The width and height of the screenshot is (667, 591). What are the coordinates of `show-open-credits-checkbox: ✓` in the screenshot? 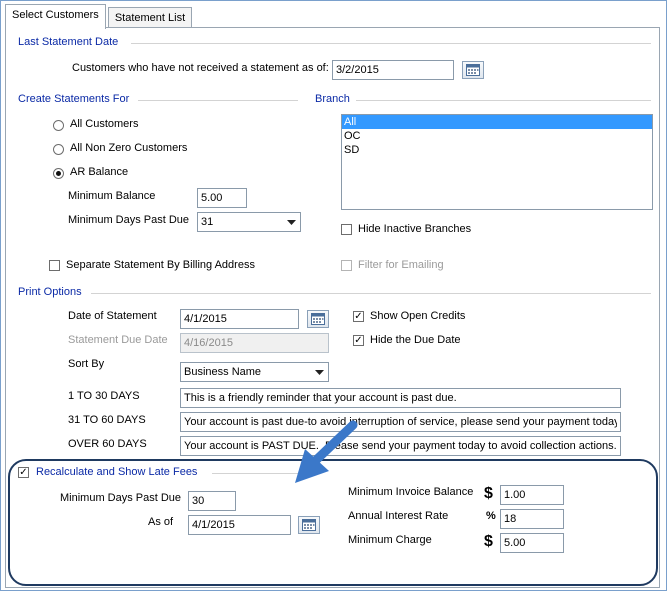 It's located at (358, 316).